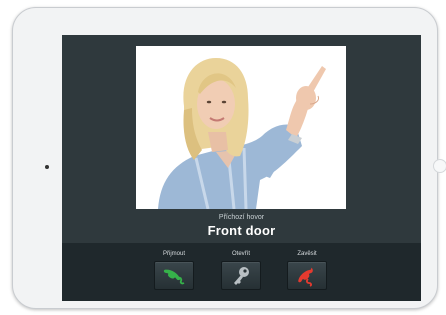  I want to click on open-door-button: Otevřít, so click(241, 270).